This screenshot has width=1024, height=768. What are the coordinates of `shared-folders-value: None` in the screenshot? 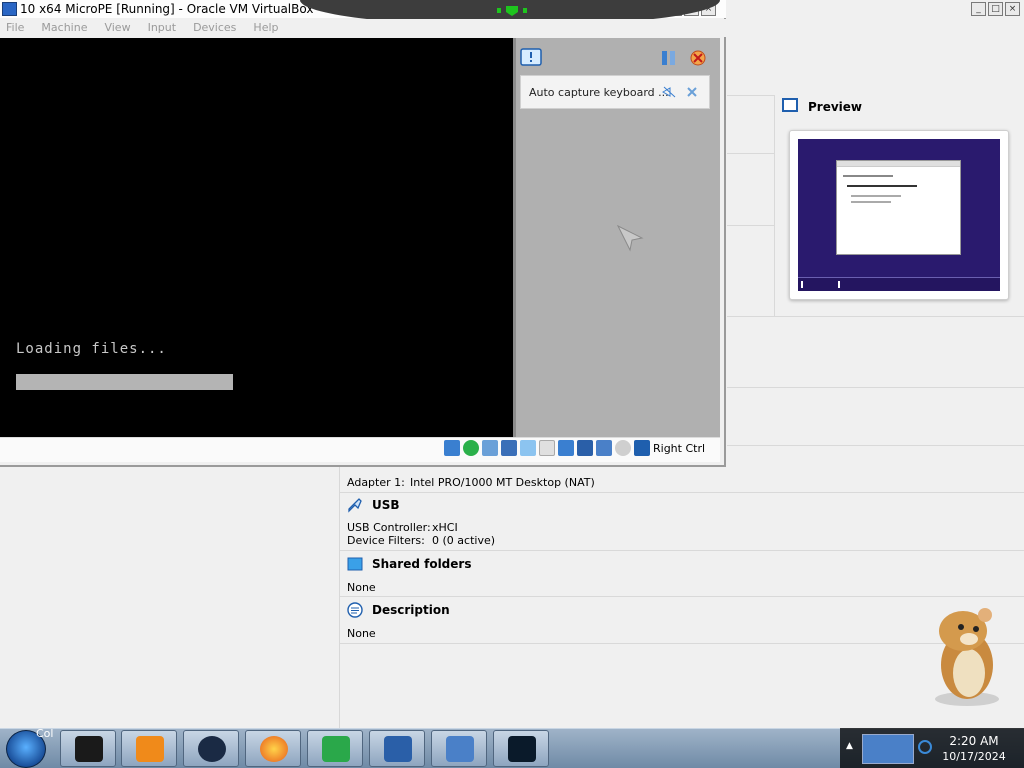 It's located at (361, 587).